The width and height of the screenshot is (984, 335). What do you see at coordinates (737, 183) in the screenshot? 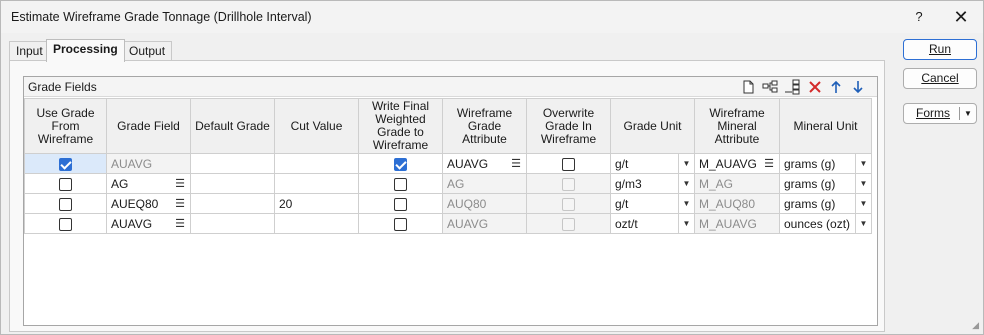
I see `wf-mineral-attr-cell: M_AG` at bounding box center [737, 183].